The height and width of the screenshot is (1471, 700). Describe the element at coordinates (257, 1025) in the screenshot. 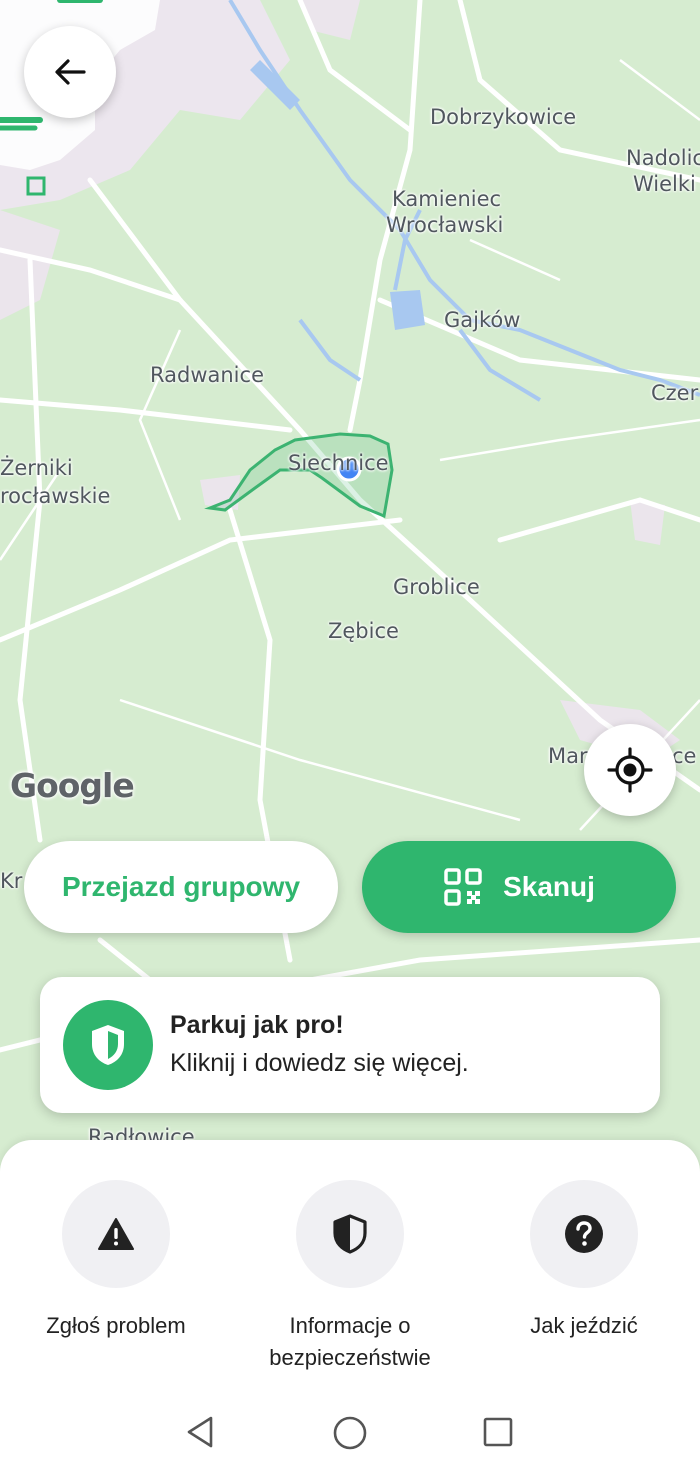

I see `promo-title: Parkuj jak pro!` at that location.